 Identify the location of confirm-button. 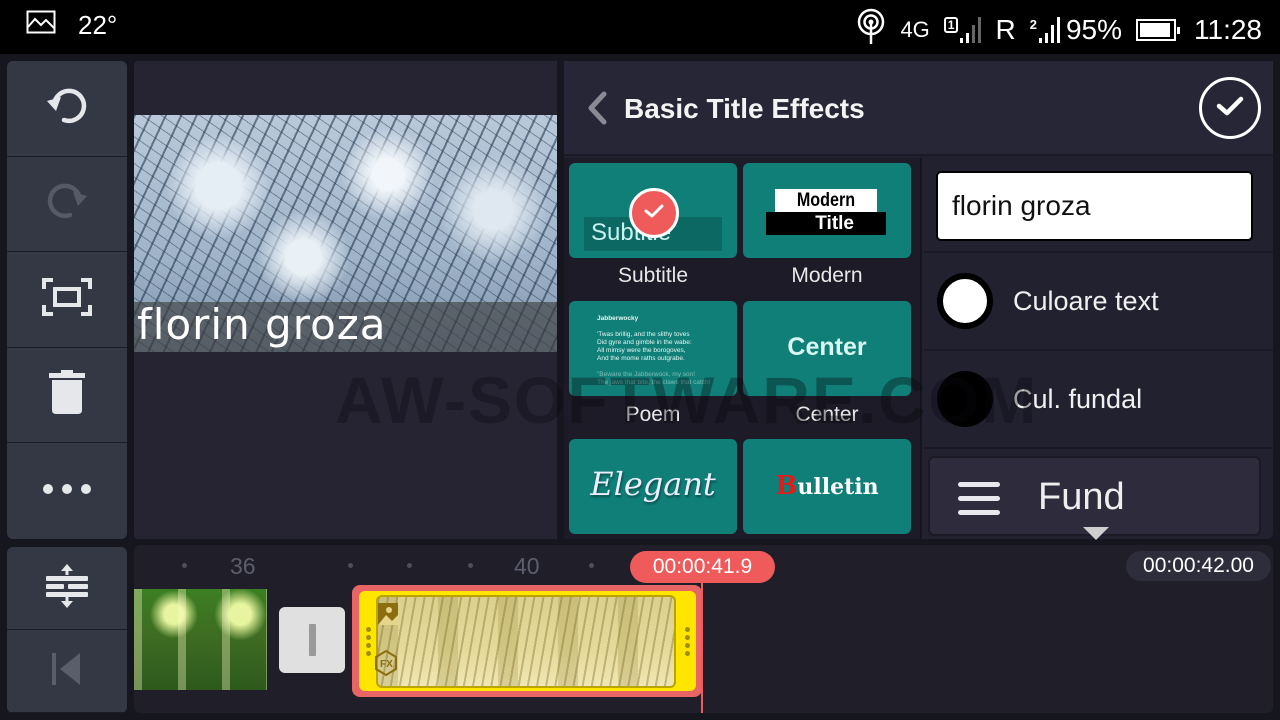
(1230, 108).